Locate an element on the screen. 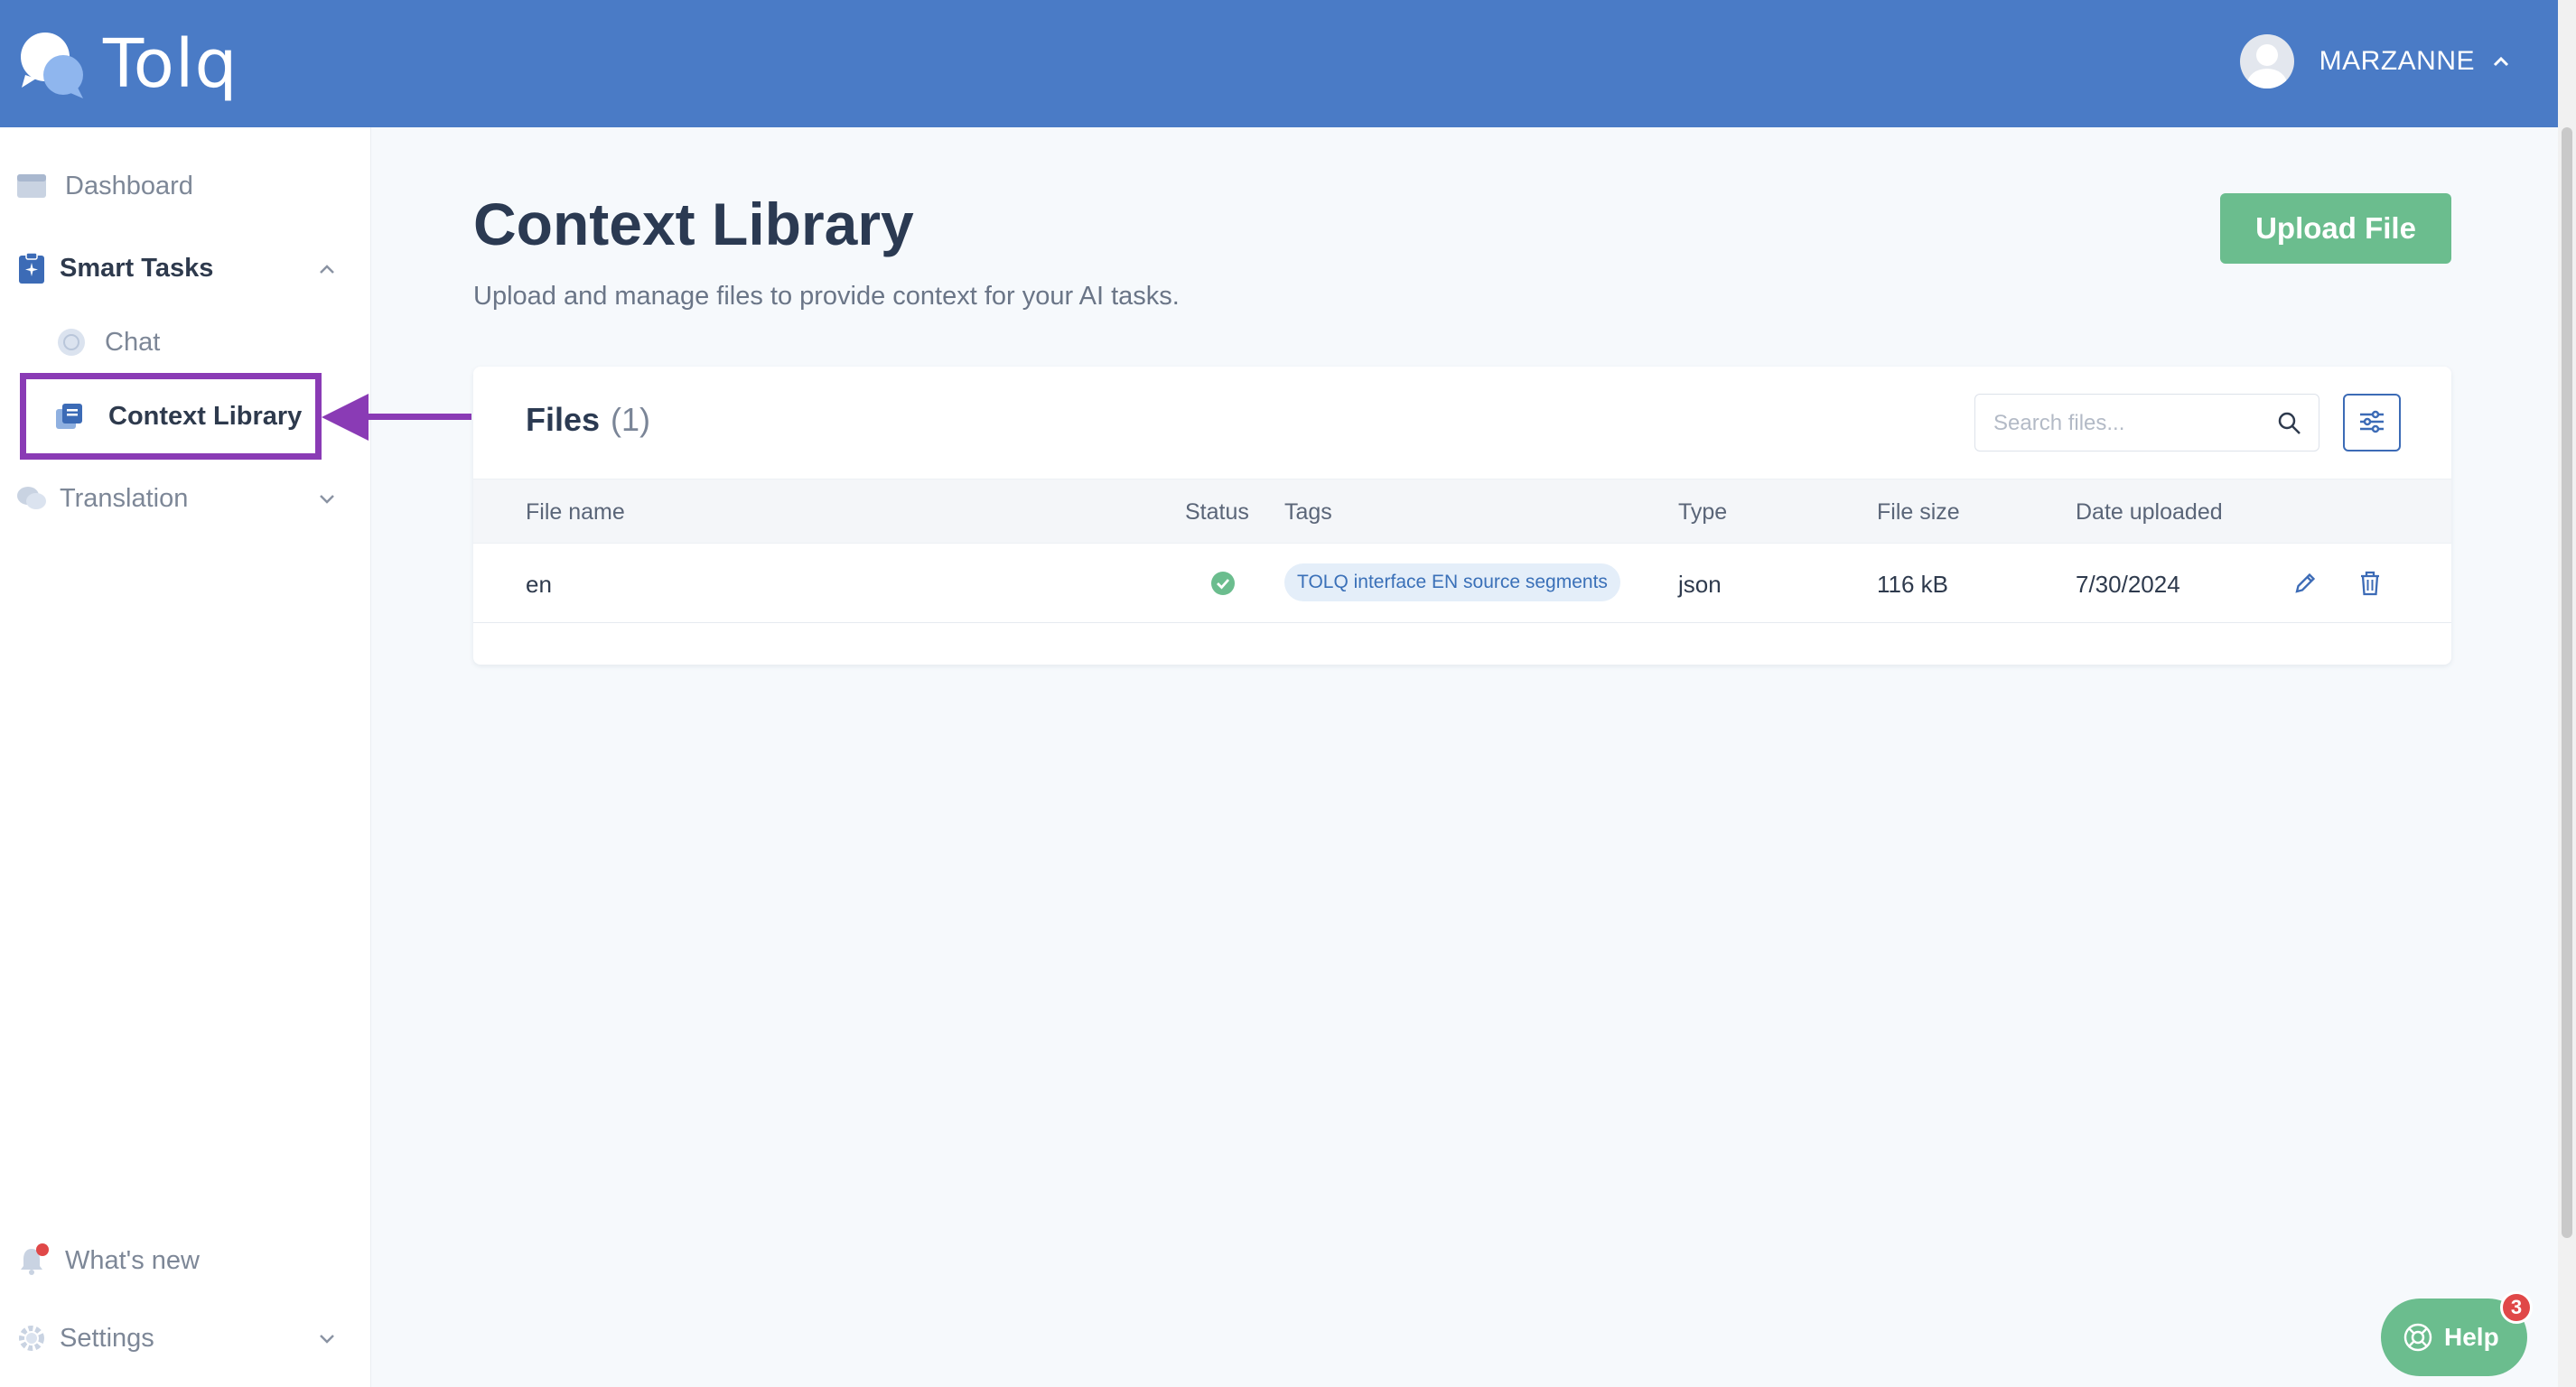 The height and width of the screenshot is (1387, 2576). sidebar-item-label: Context Library is located at coordinates (206, 416).